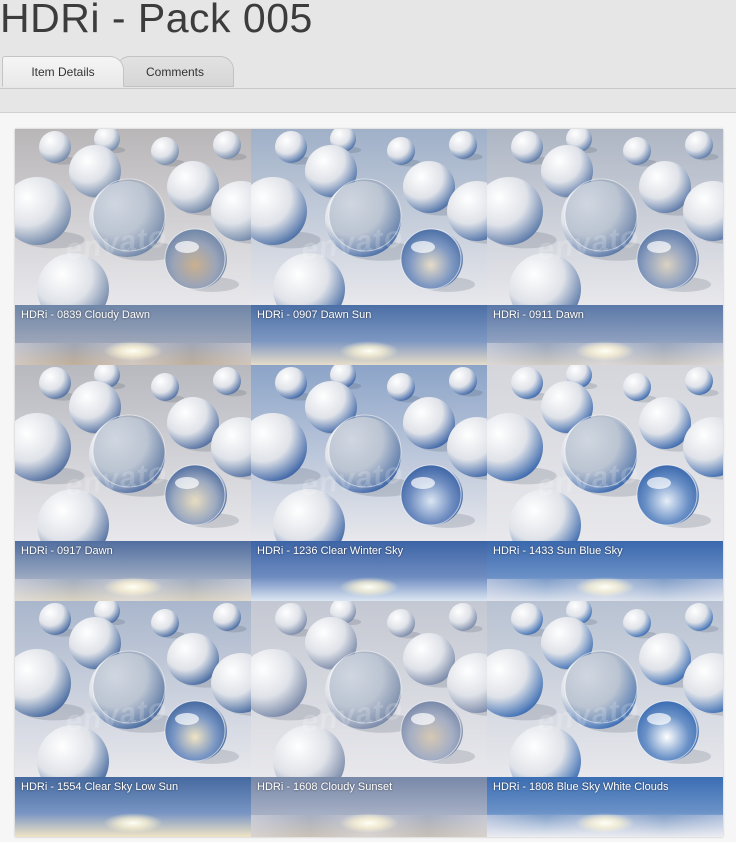  What do you see at coordinates (100, 787) in the screenshot?
I see `hdri-caption: HDRi - 1554 Clear Sky Low Sun` at bounding box center [100, 787].